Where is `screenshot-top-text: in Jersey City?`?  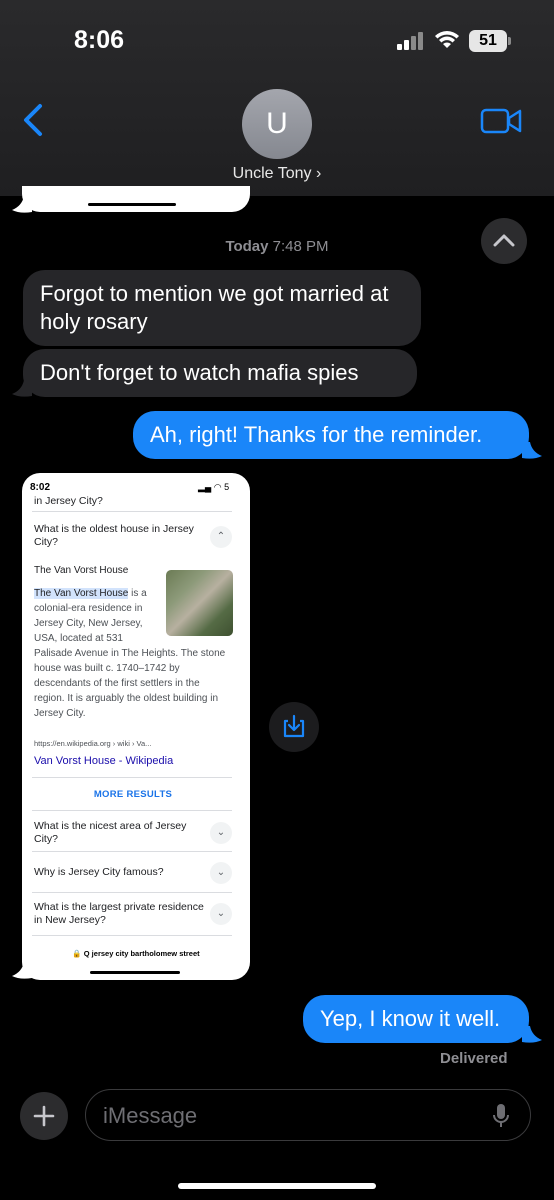 screenshot-top-text: in Jersey City? is located at coordinates (68, 501).